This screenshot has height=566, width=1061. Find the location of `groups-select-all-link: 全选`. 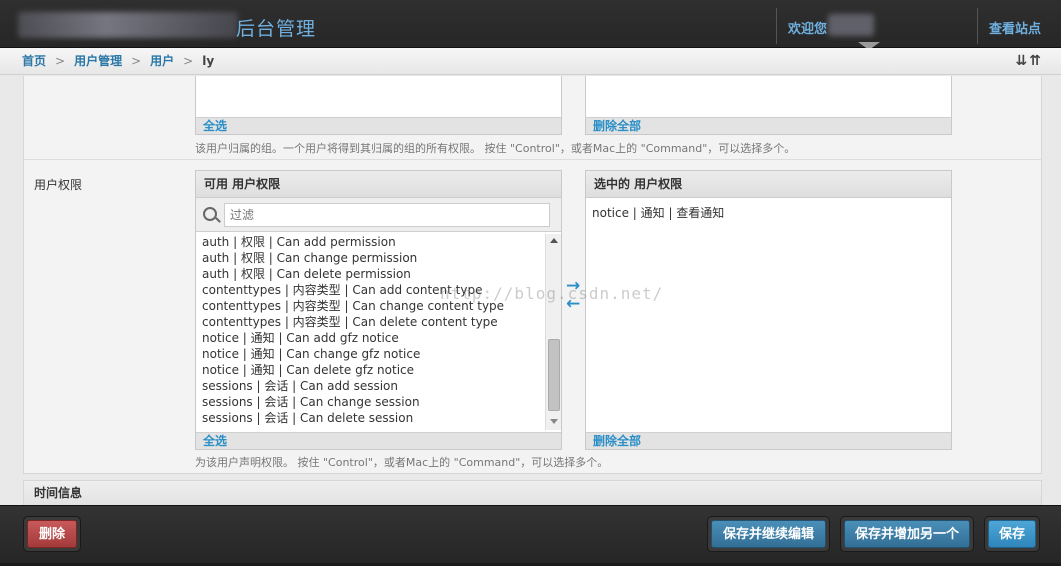

groups-select-all-link: 全选 is located at coordinates (378, 125).